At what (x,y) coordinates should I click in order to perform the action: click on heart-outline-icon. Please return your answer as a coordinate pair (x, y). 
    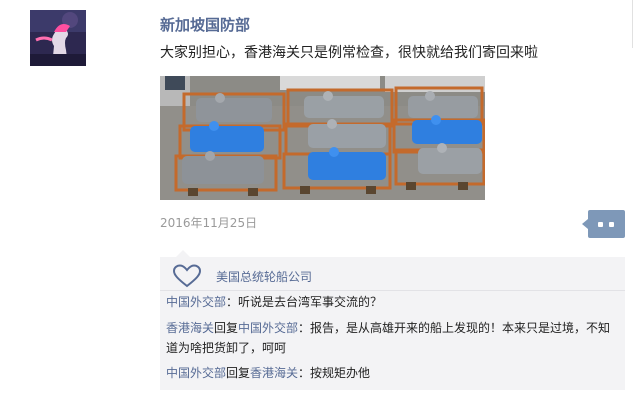
    Looking at the image, I should click on (187, 276).